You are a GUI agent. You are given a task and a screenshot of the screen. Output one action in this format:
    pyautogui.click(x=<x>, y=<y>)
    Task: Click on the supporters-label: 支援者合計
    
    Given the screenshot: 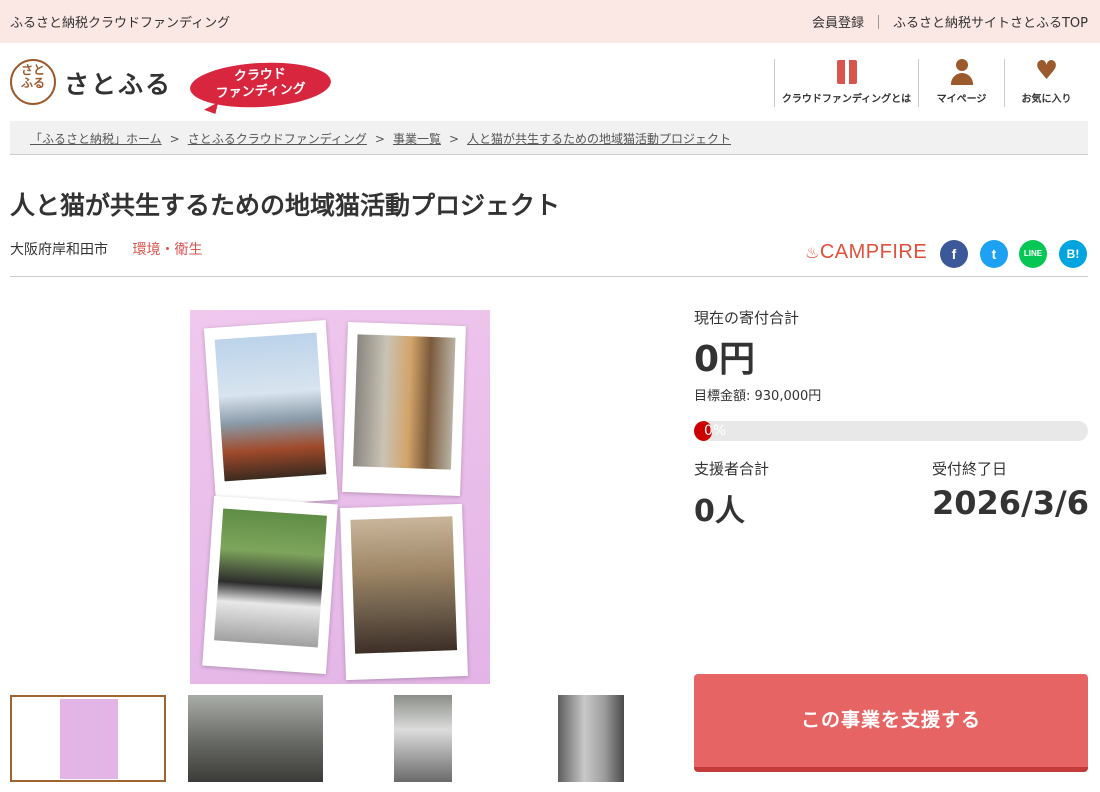 What is the action you would take?
    pyautogui.click(x=732, y=469)
    